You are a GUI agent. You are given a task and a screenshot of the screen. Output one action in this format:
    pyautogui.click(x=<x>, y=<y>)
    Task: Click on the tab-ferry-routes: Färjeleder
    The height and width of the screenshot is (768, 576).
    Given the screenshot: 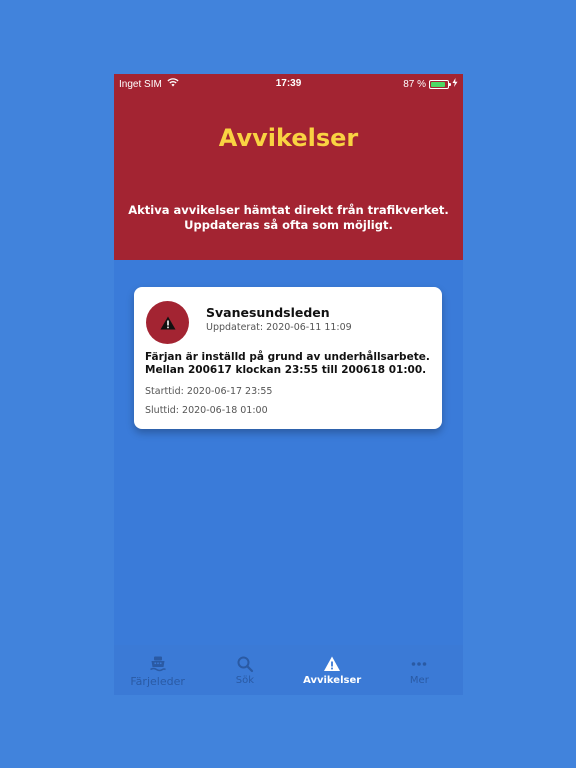 What is the action you would take?
    pyautogui.click(x=157, y=670)
    